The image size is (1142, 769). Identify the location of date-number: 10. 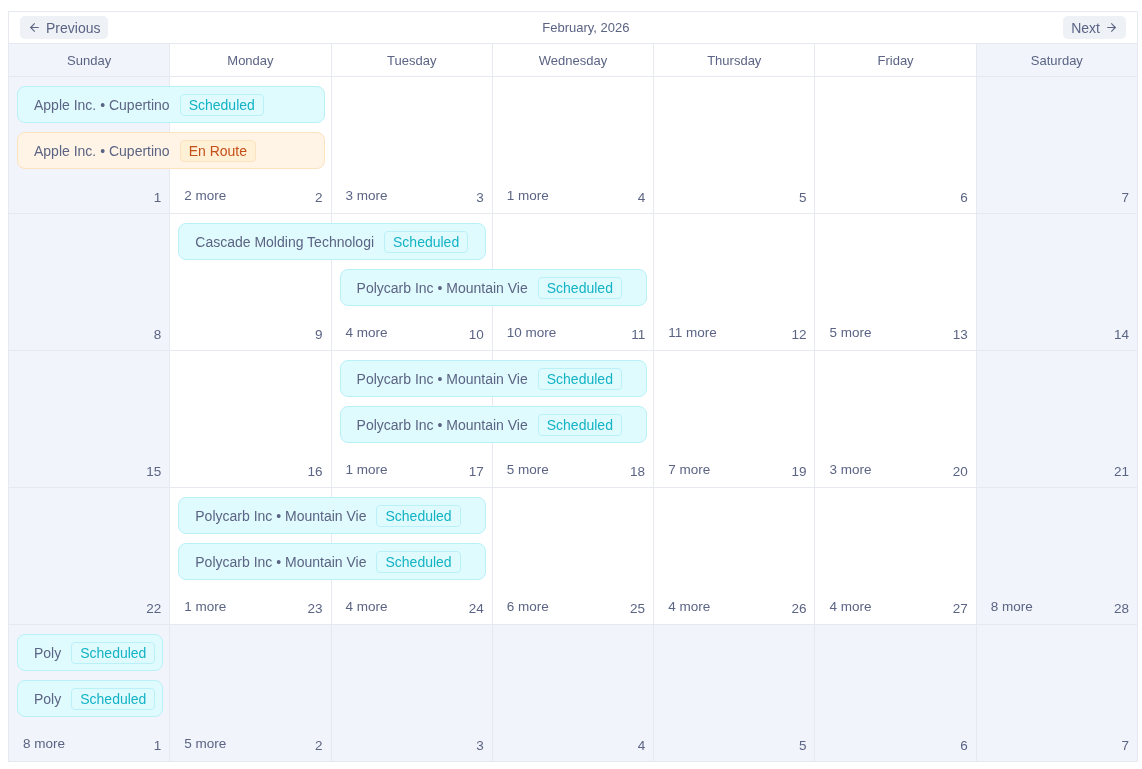
(476, 334).